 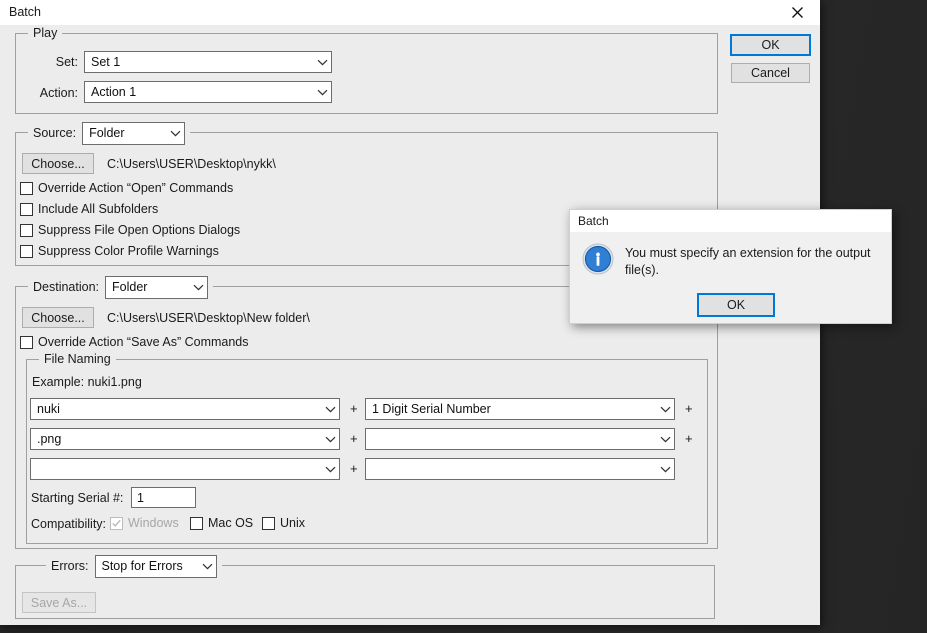 I want to click on ok-button: OK, so click(x=770, y=45).